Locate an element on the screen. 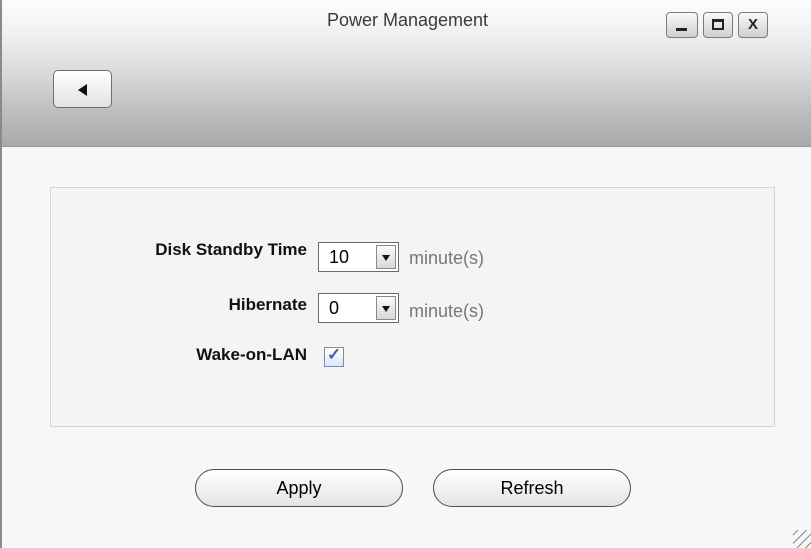 This screenshot has width=811, height=548. refresh-button: Refresh is located at coordinates (532, 488).